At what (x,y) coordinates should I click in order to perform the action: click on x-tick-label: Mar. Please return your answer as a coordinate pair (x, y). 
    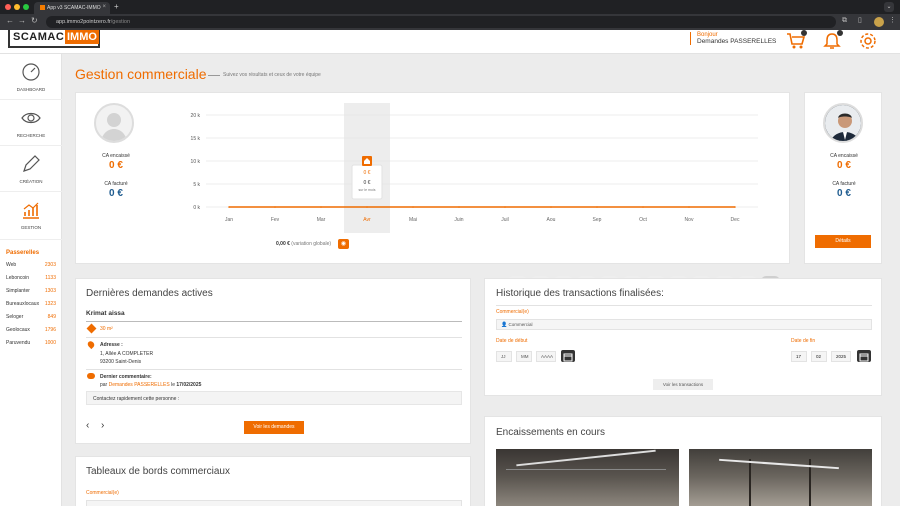
    Looking at the image, I should click on (321, 220).